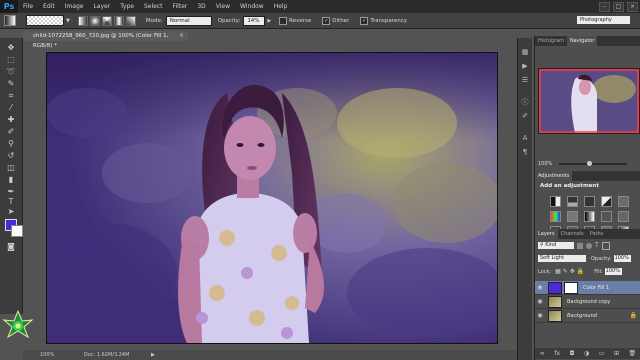  What do you see at coordinates (153, 355) in the screenshot?
I see `status-arrow-icon: ▶` at bounding box center [153, 355].